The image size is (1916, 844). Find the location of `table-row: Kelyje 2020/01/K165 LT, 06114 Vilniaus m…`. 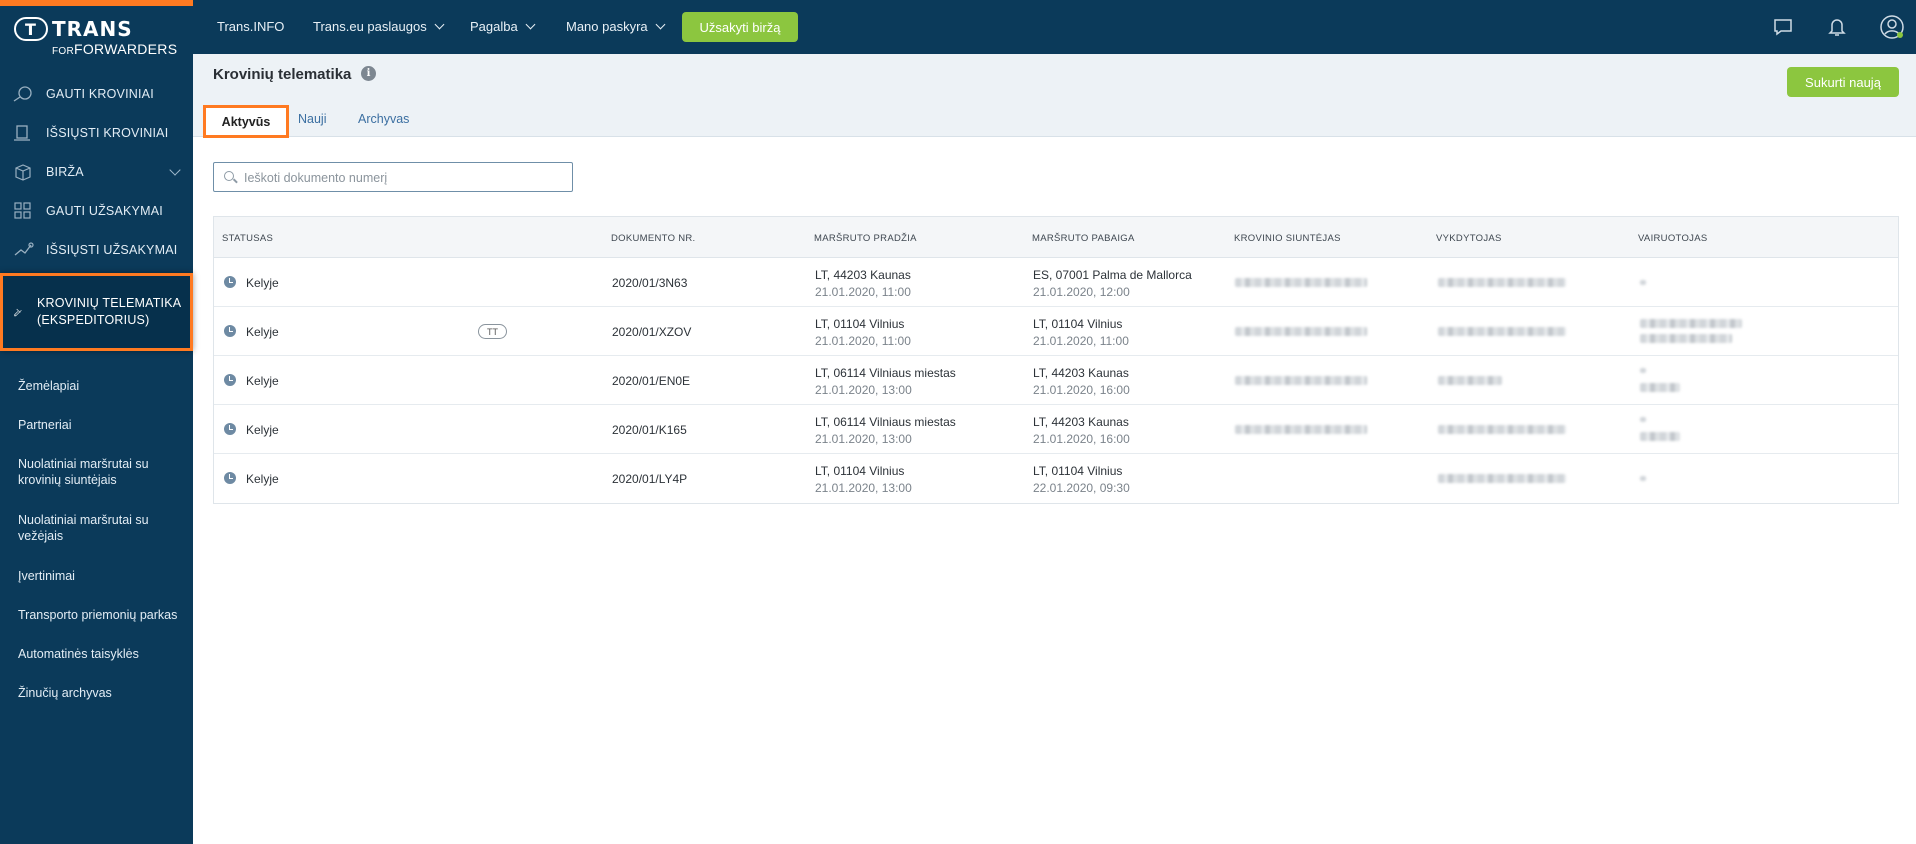

table-row: Kelyje 2020/01/K165 LT, 06114 Vilniaus m… is located at coordinates (1056, 429).